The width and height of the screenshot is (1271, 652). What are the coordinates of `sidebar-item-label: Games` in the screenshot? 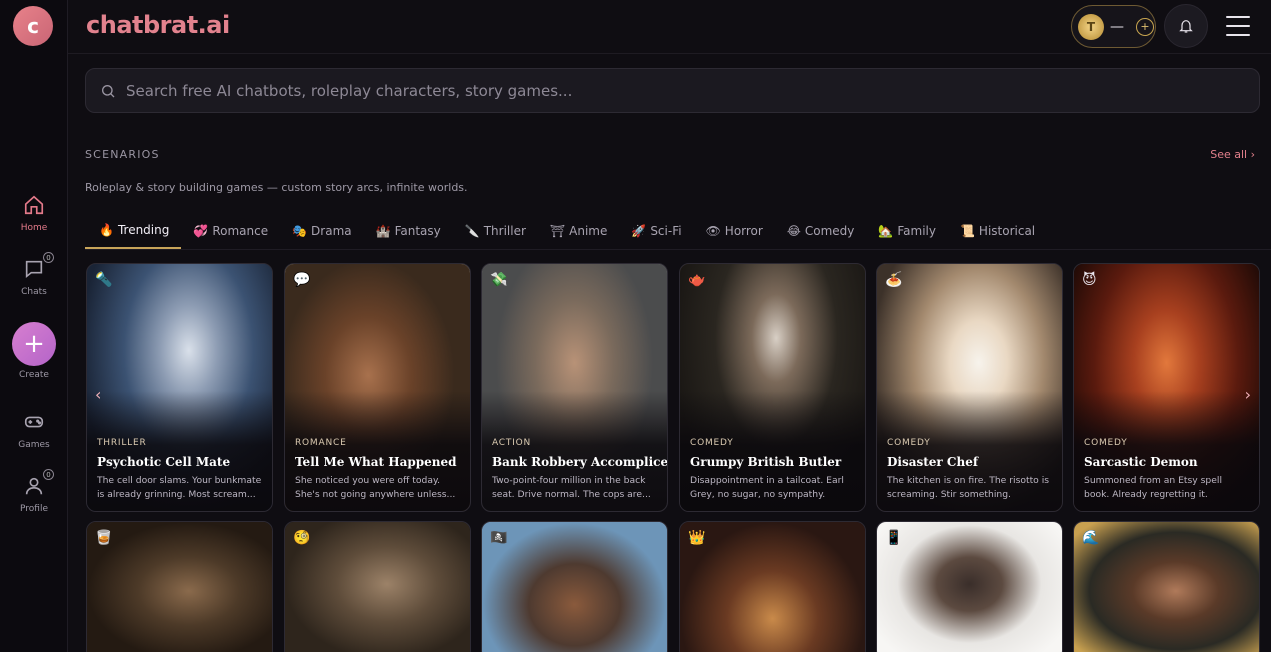 It's located at (34, 445).